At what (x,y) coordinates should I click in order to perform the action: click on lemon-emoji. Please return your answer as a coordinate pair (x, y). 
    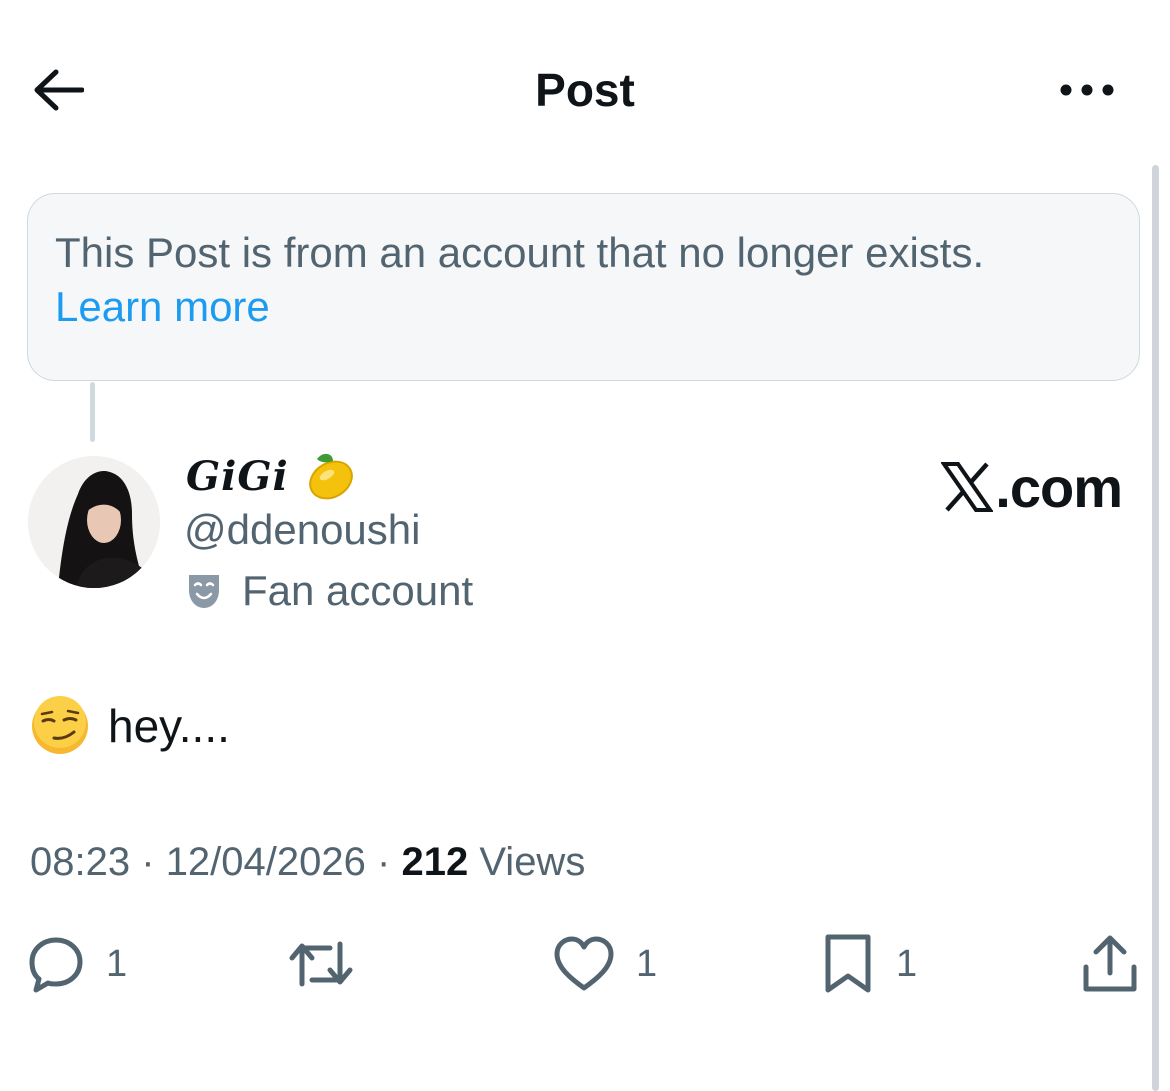
    Looking at the image, I should click on (330, 476).